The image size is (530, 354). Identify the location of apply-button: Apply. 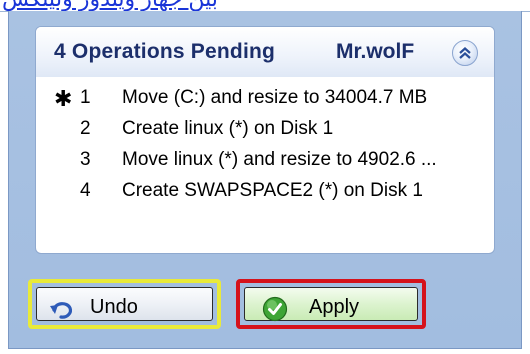
(331, 304).